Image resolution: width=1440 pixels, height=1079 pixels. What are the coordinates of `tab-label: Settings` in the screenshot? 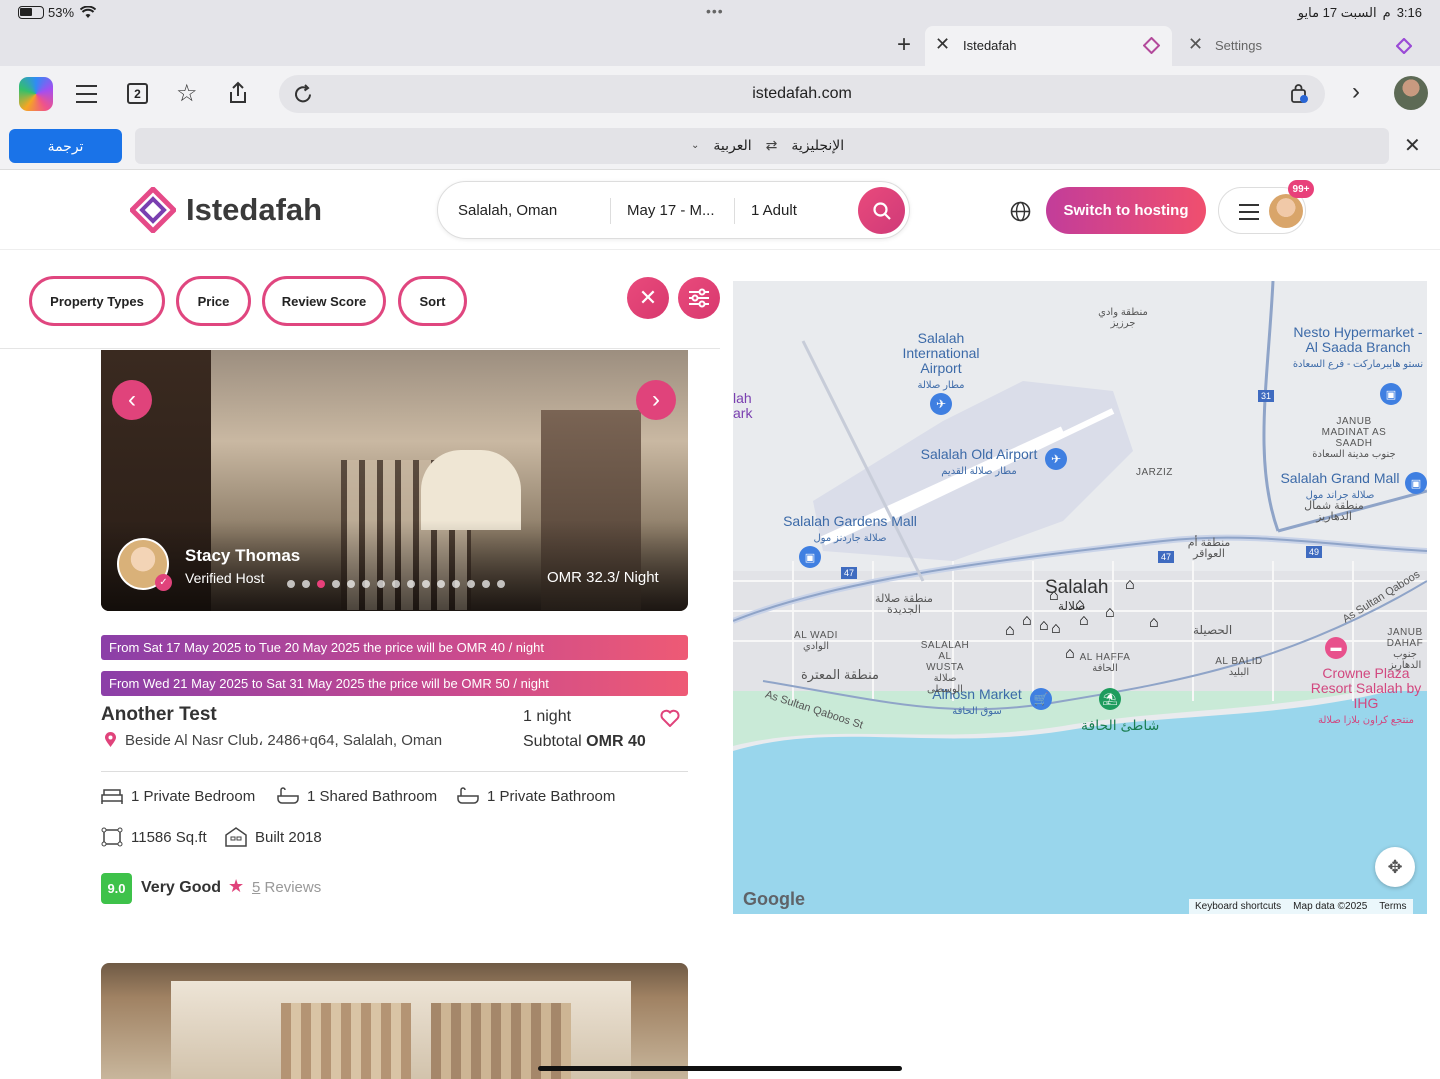 It's located at (1238, 45).